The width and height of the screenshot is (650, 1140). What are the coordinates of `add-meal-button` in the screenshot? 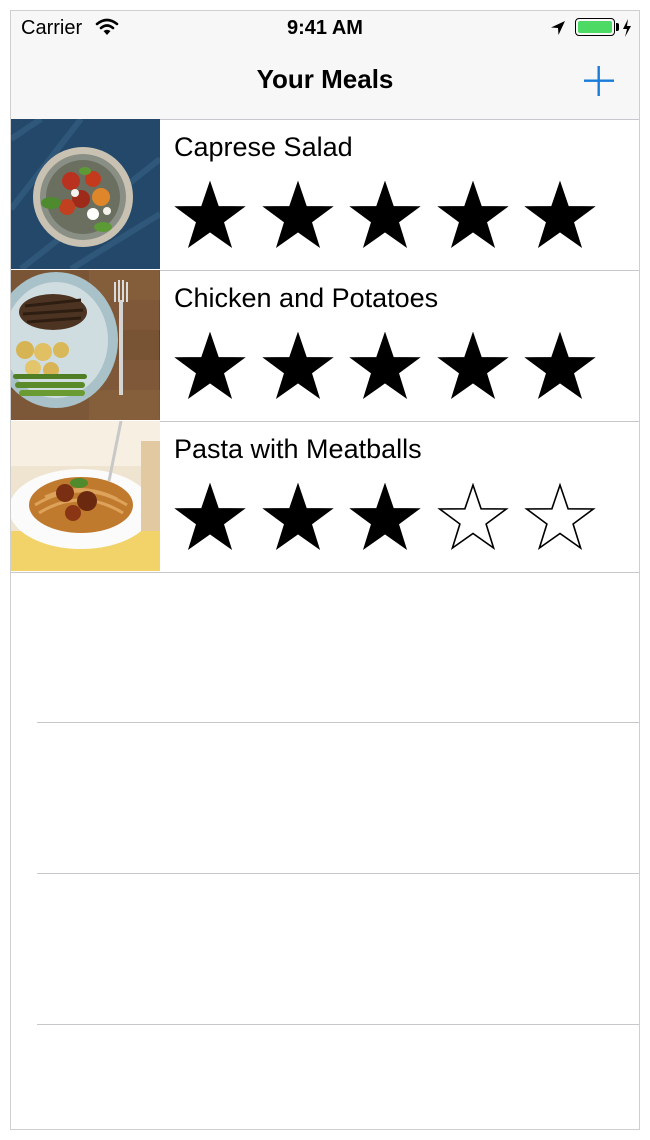 It's located at (599, 81).